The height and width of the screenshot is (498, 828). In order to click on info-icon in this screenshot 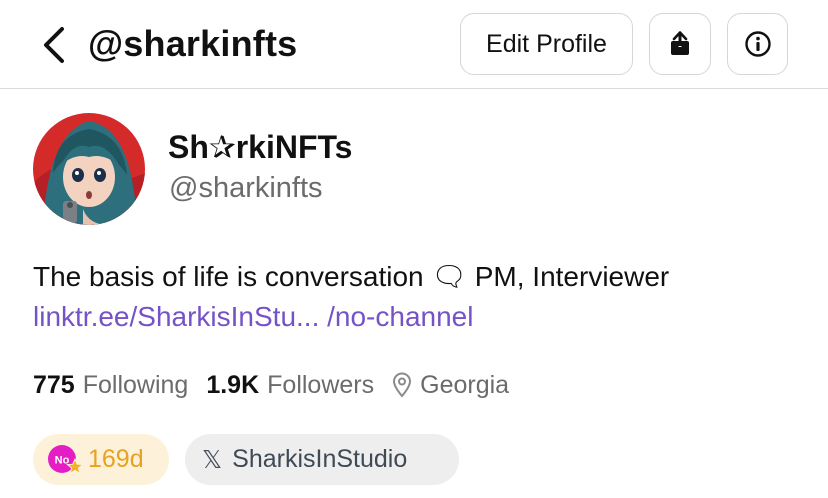, I will do `click(757, 44)`.